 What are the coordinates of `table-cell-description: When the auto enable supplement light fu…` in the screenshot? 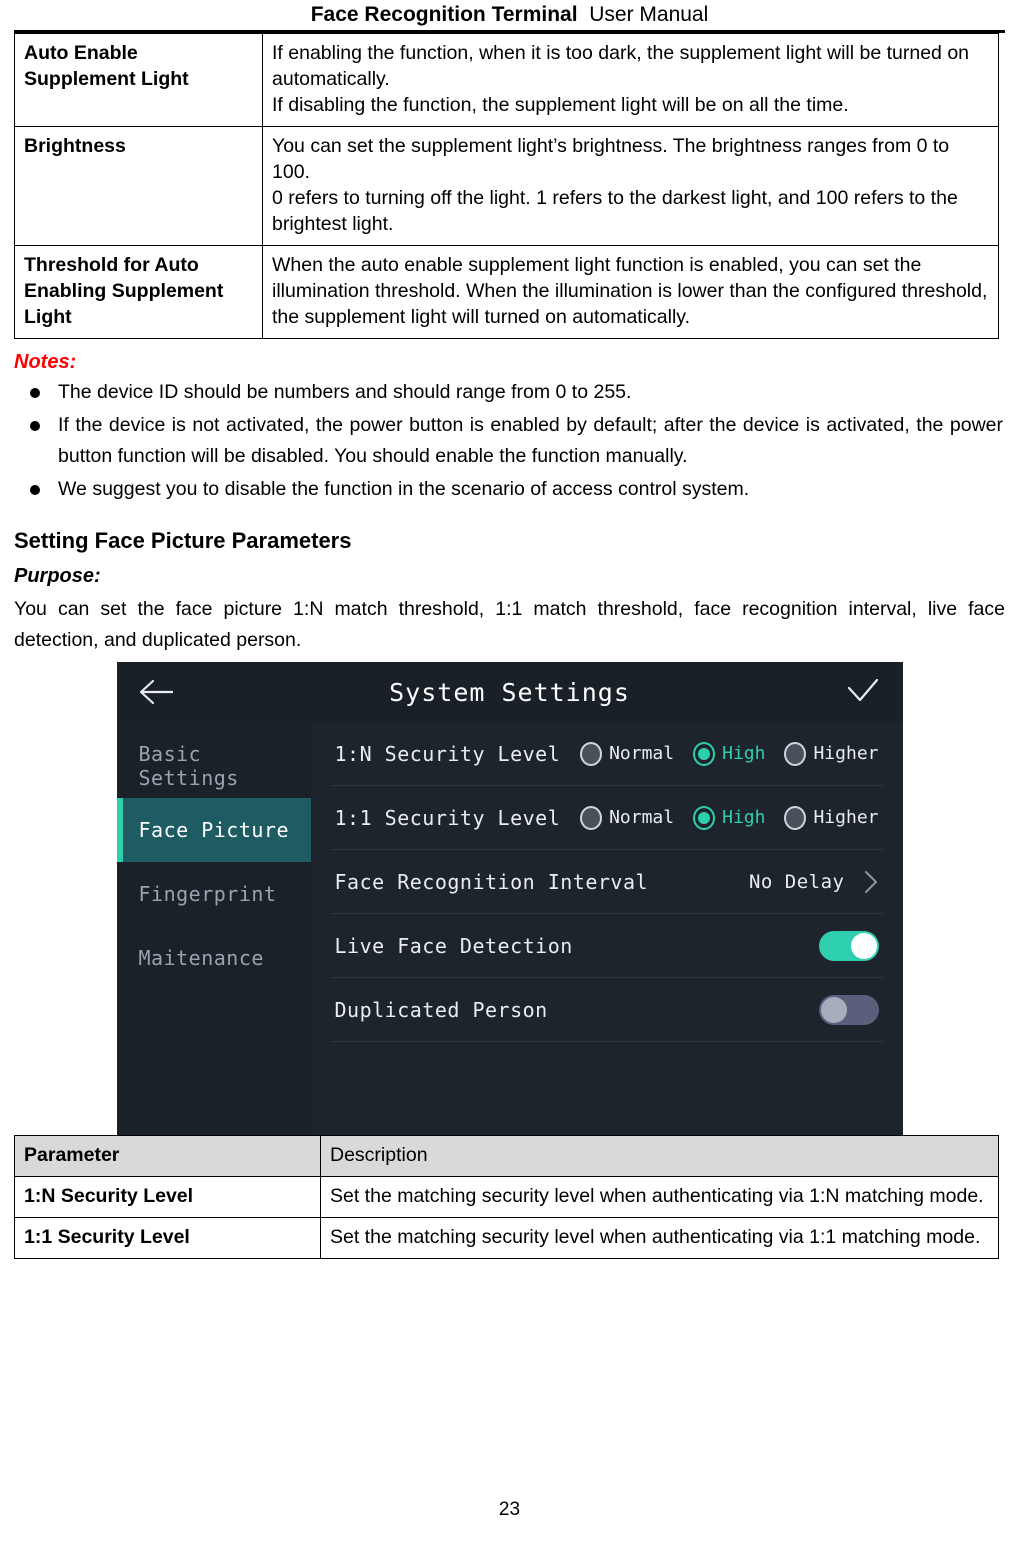 It's located at (630, 292).